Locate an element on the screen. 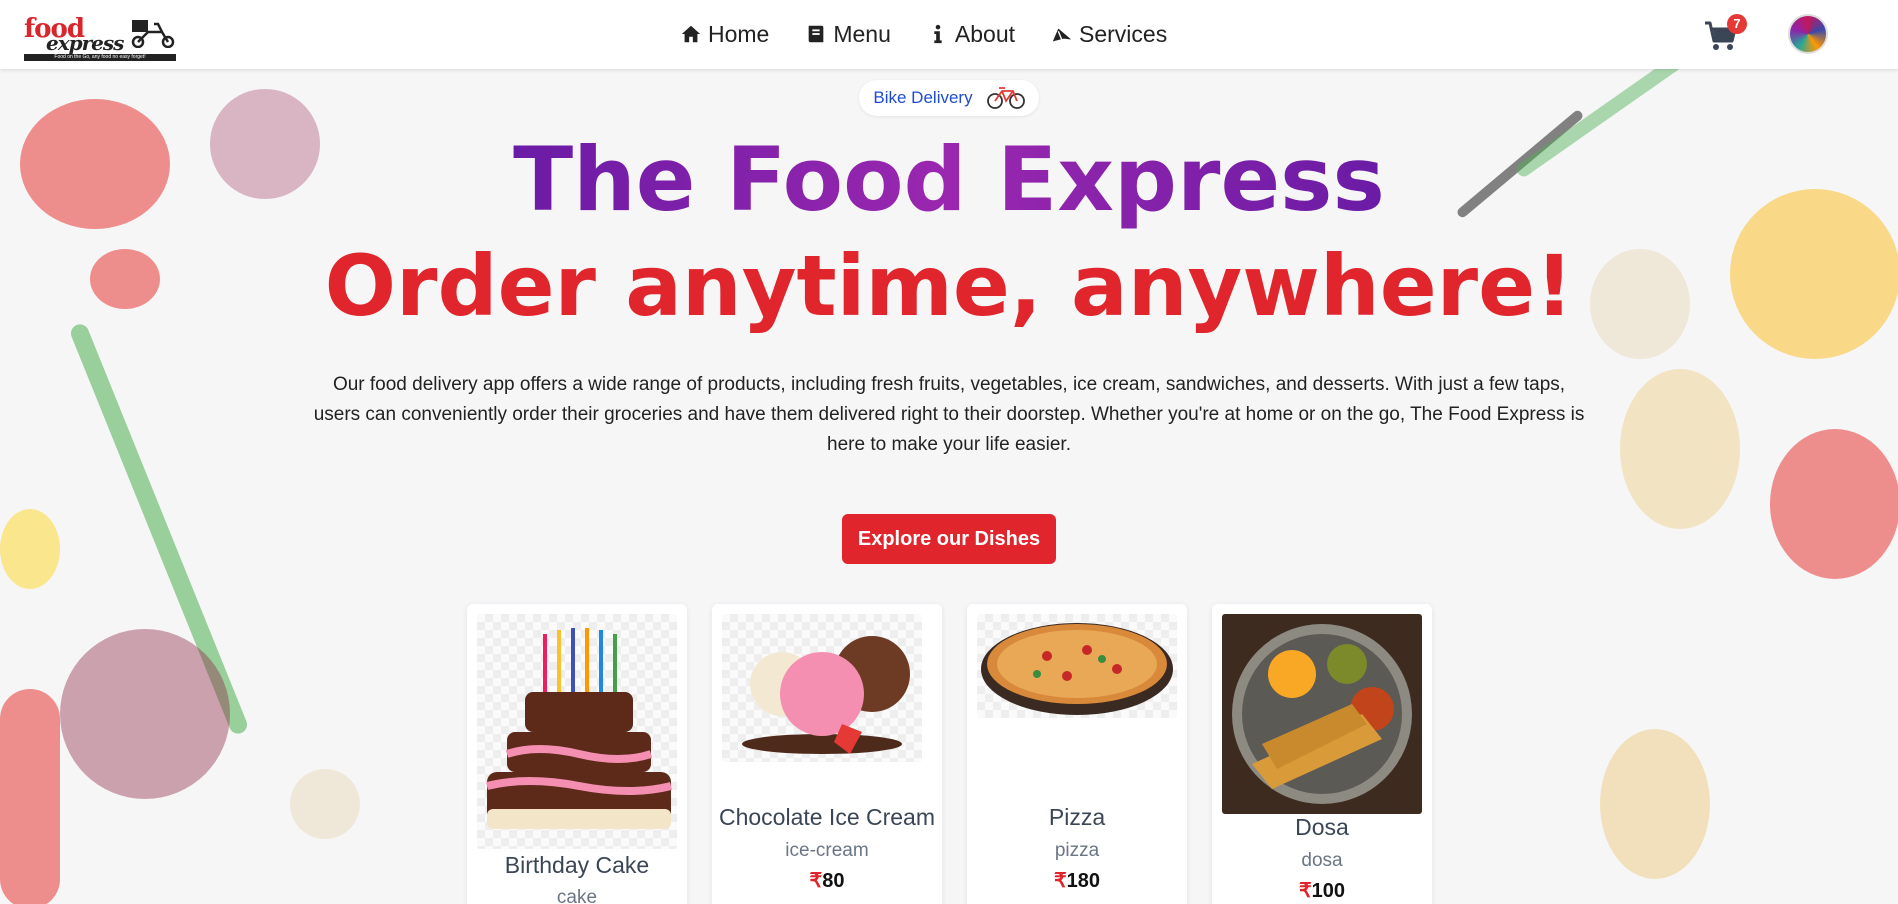 The width and height of the screenshot is (1898, 904). main-nav: Home Menu About Services is located at coordinates (923, 34).